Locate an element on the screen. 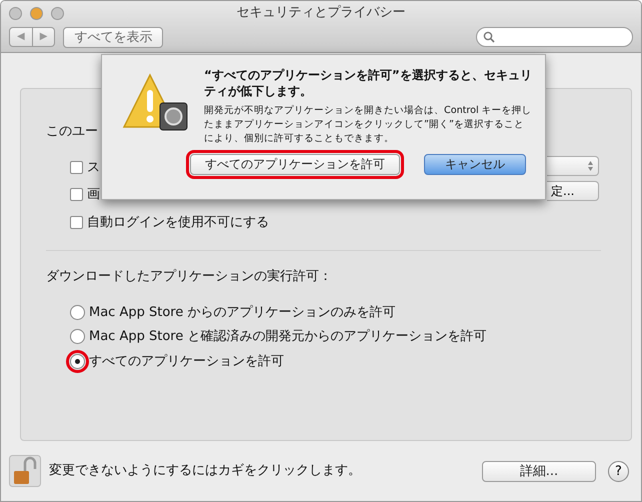  section-heading: このユー is located at coordinates (72, 131).